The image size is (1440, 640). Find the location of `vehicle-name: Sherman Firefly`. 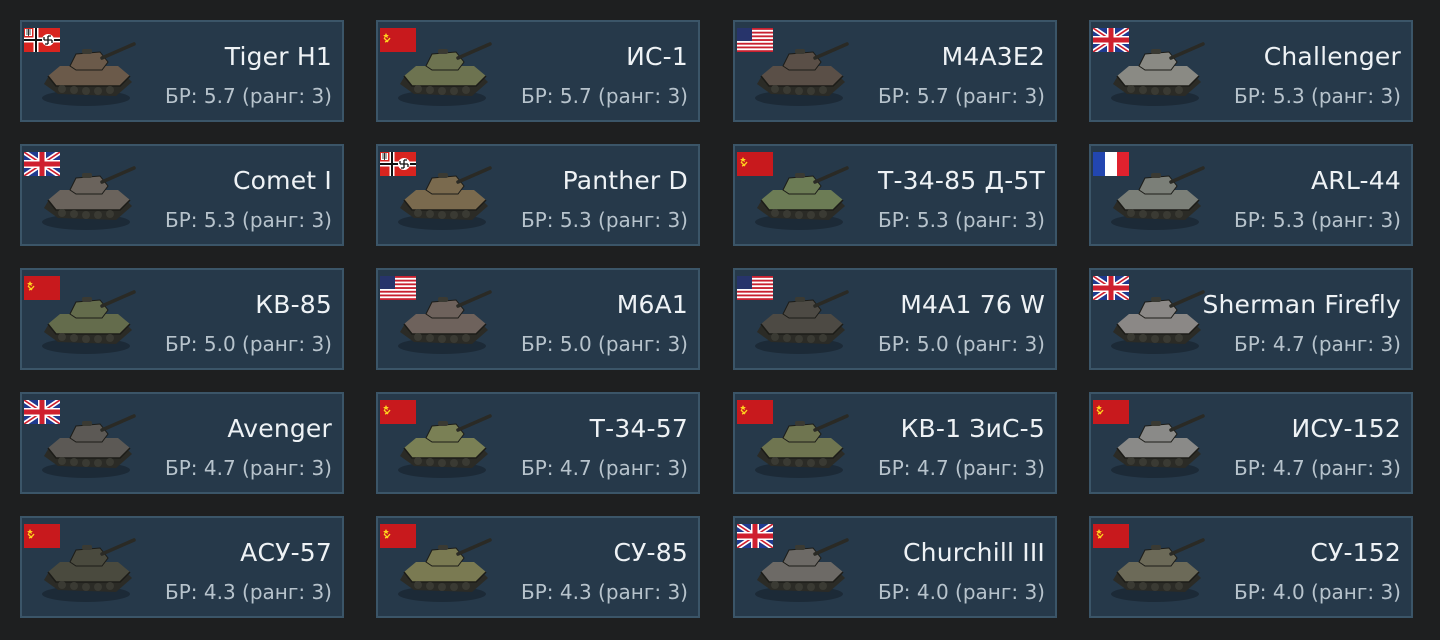

vehicle-name: Sherman Firefly is located at coordinates (1301, 304).